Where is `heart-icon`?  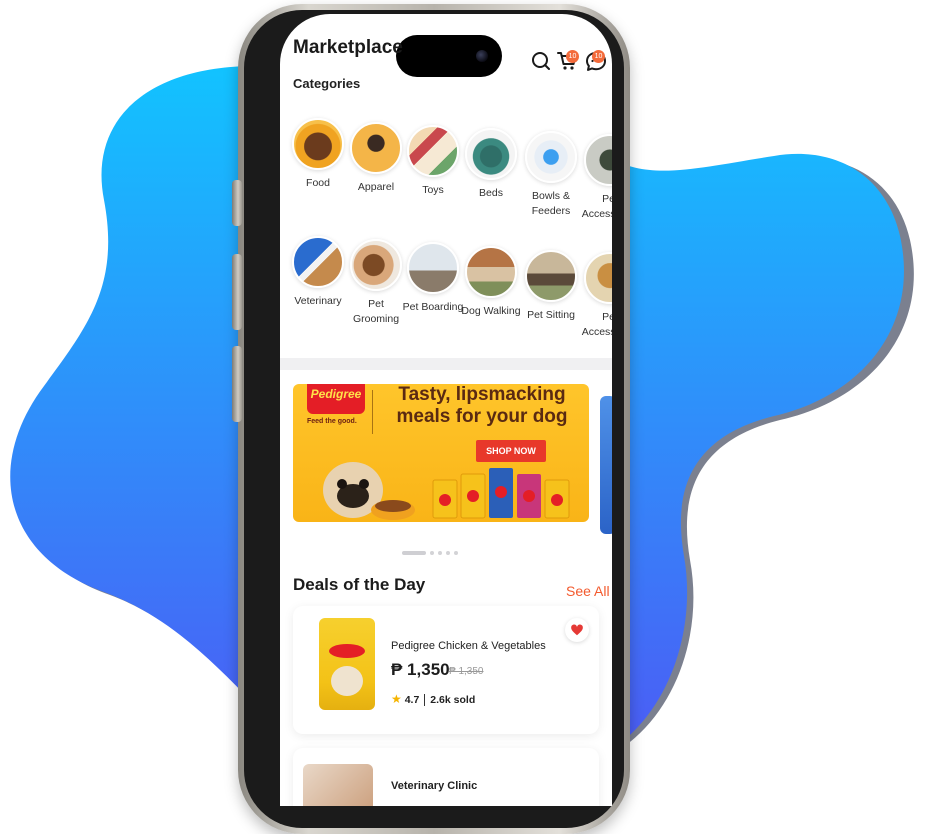 heart-icon is located at coordinates (577, 630).